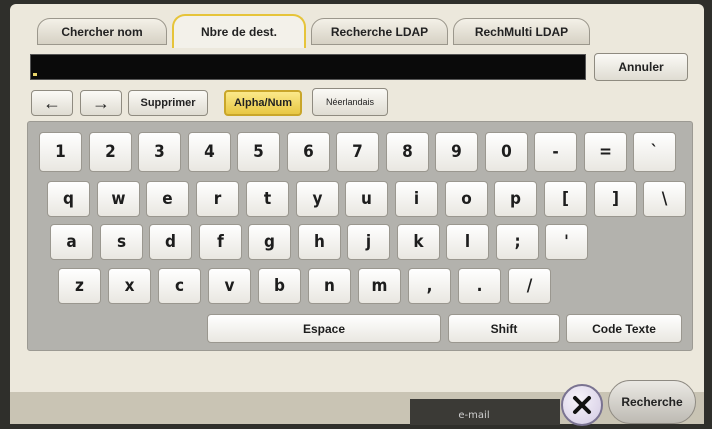  I want to click on alpha-num-button: Alpha/Num, so click(263, 103).